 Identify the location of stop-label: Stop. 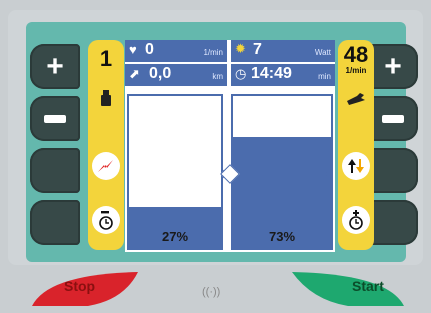
(80, 286).